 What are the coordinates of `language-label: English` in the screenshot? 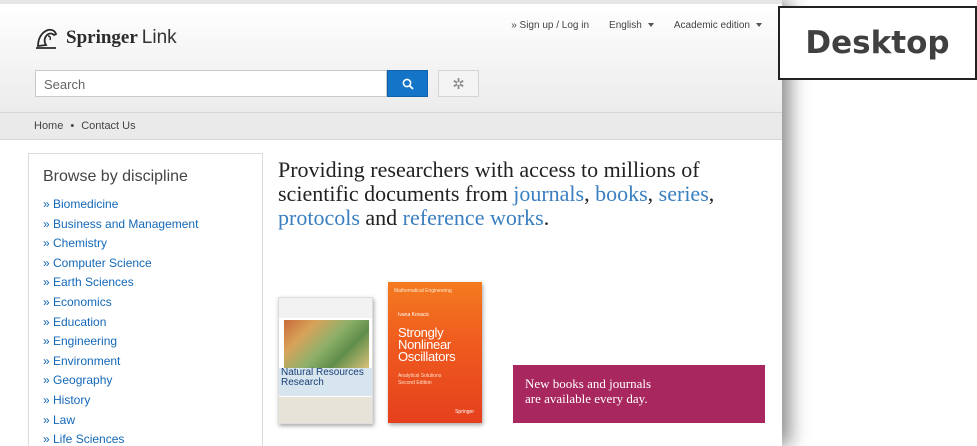 It's located at (625, 25).